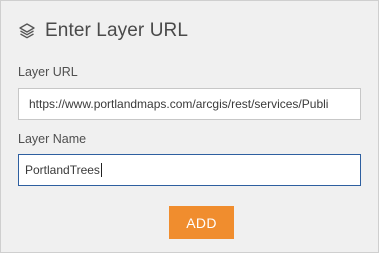  I want to click on layer-name-label: Layer Name, so click(52, 139).